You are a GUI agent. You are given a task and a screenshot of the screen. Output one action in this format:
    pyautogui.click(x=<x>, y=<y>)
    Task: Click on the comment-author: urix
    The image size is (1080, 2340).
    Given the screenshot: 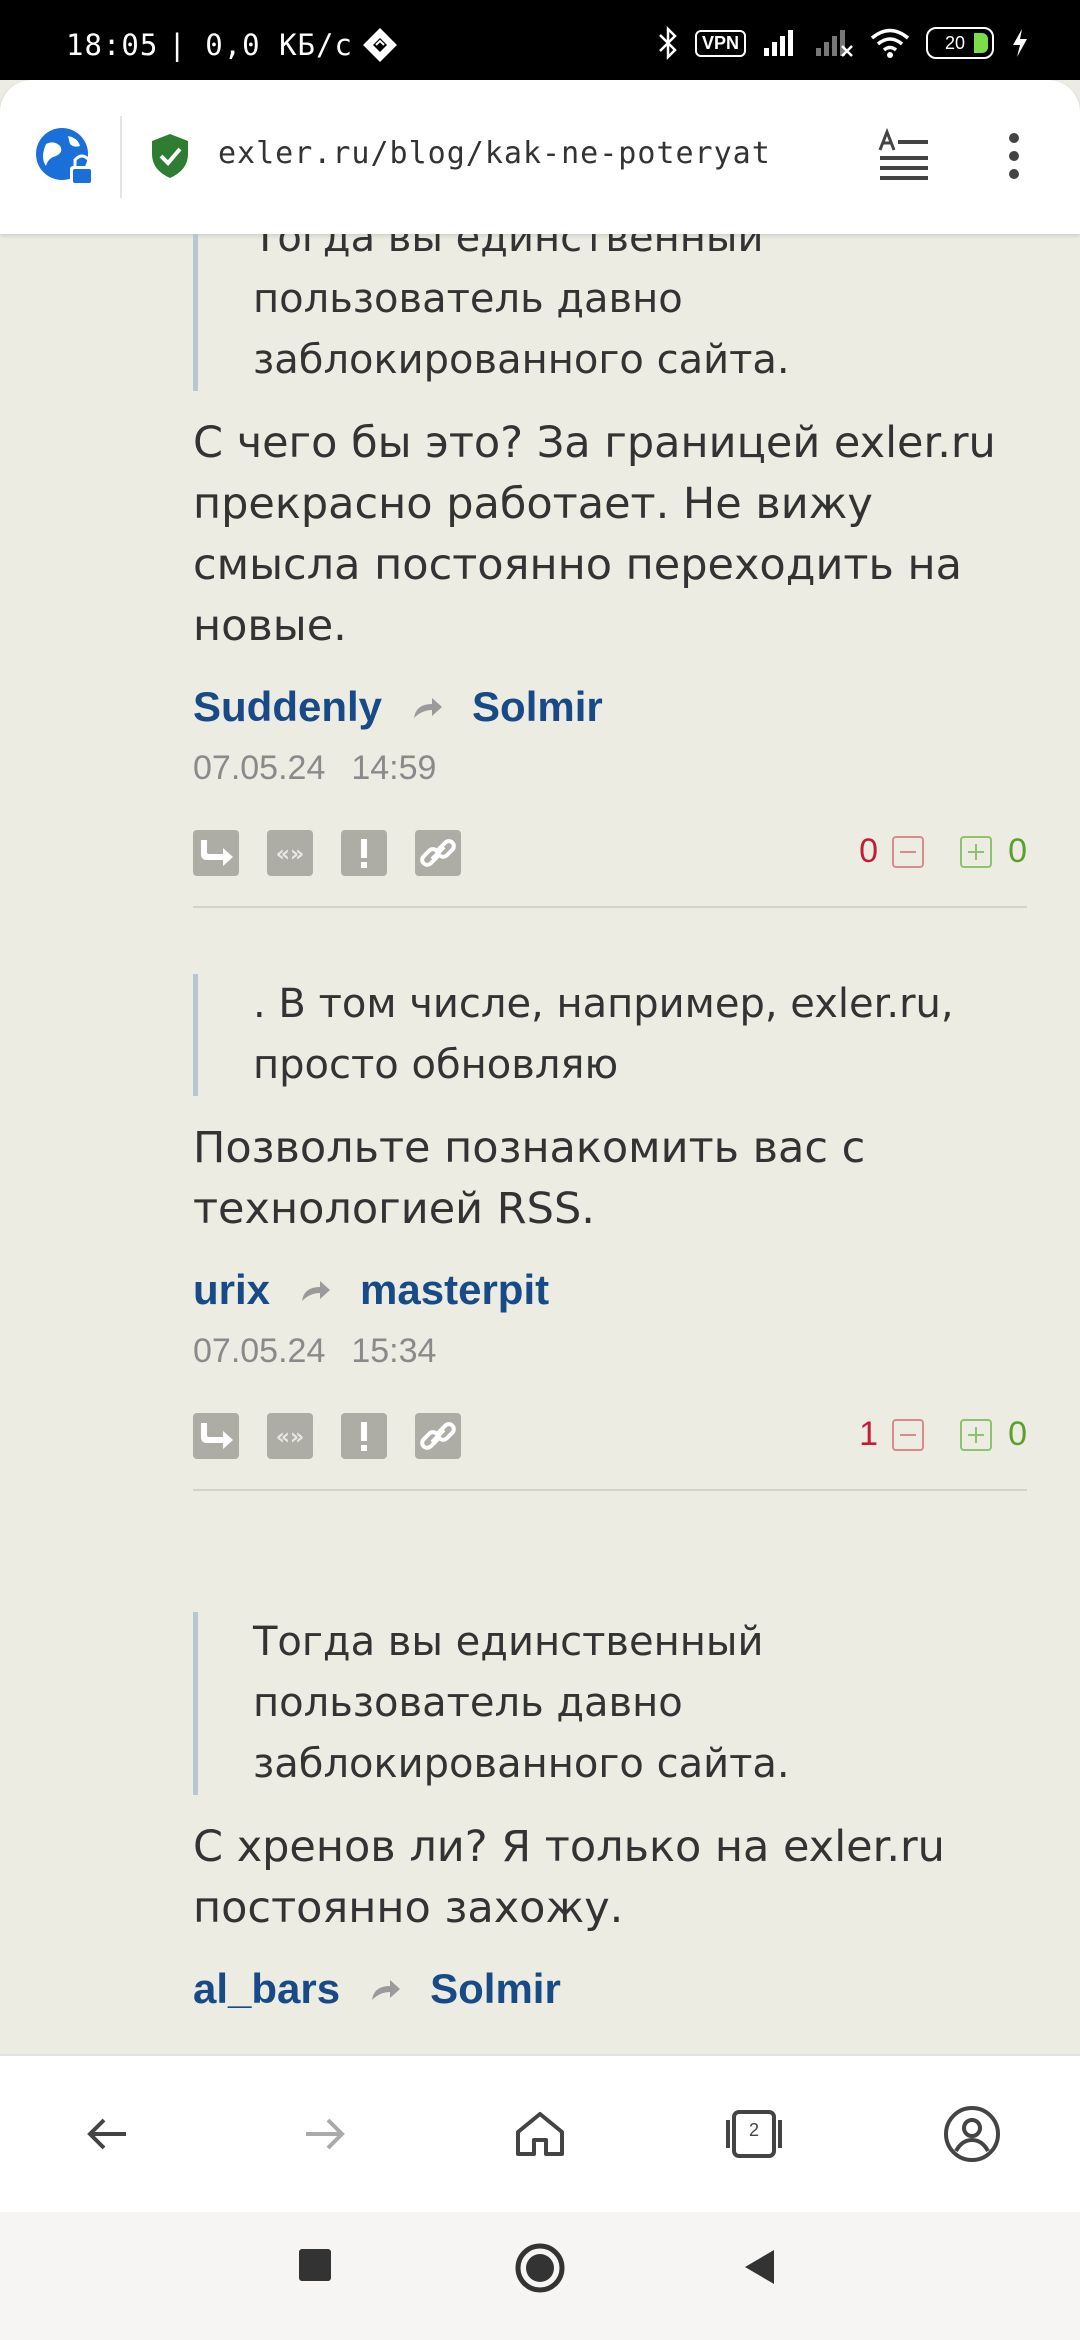 What is the action you would take?
    pyautogui.click(x=231, y=1290)
    